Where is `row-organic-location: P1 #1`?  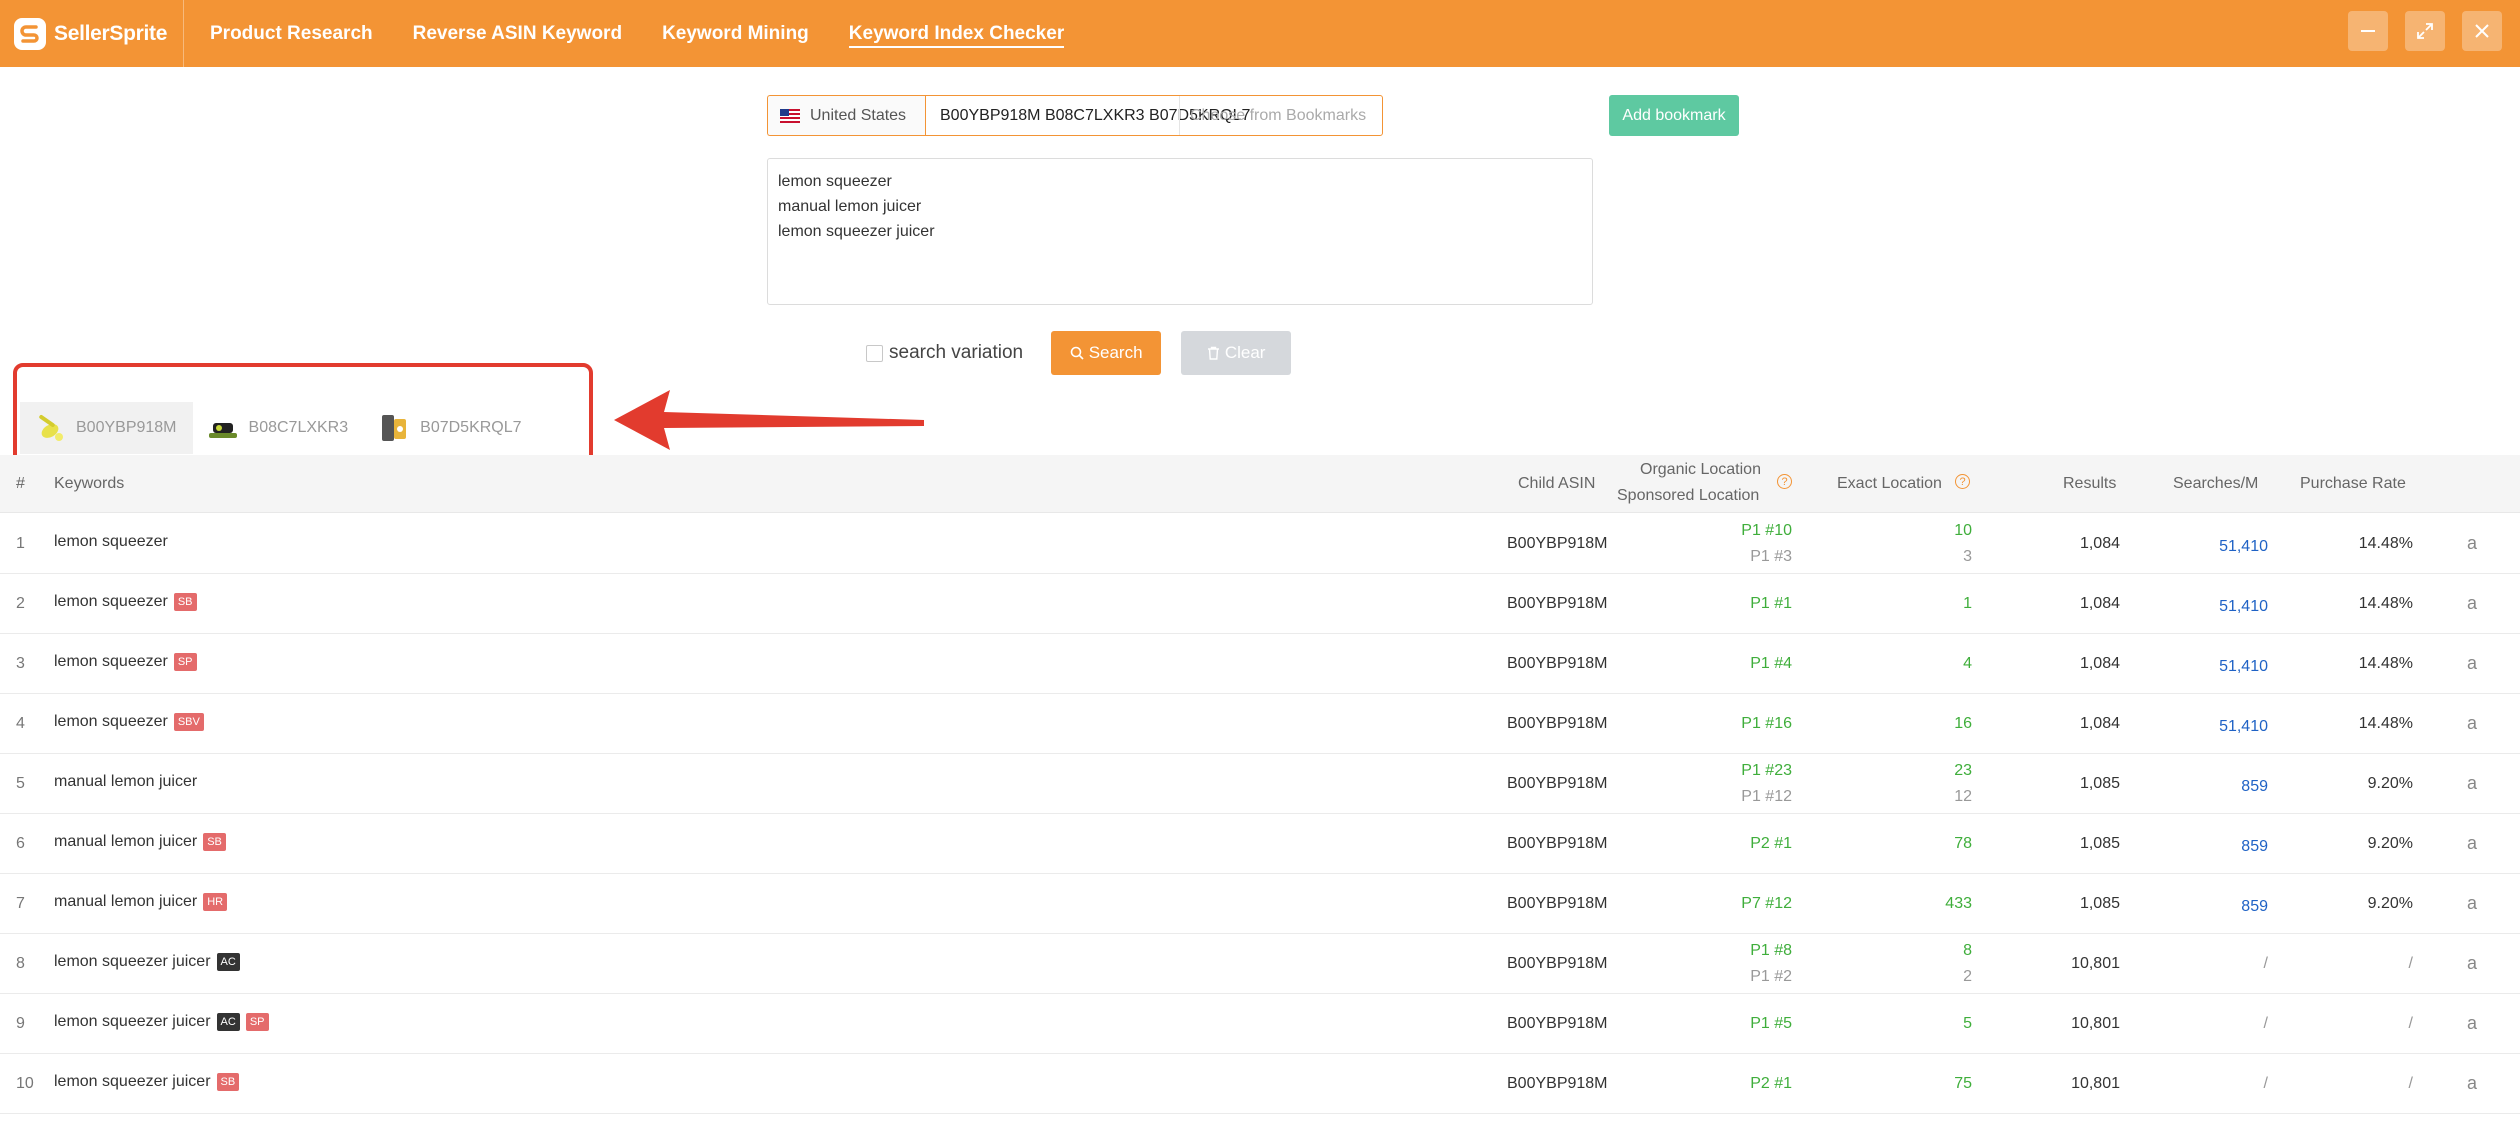 row-organic-location: P1 #1 is located at coordinates (1771, 603).